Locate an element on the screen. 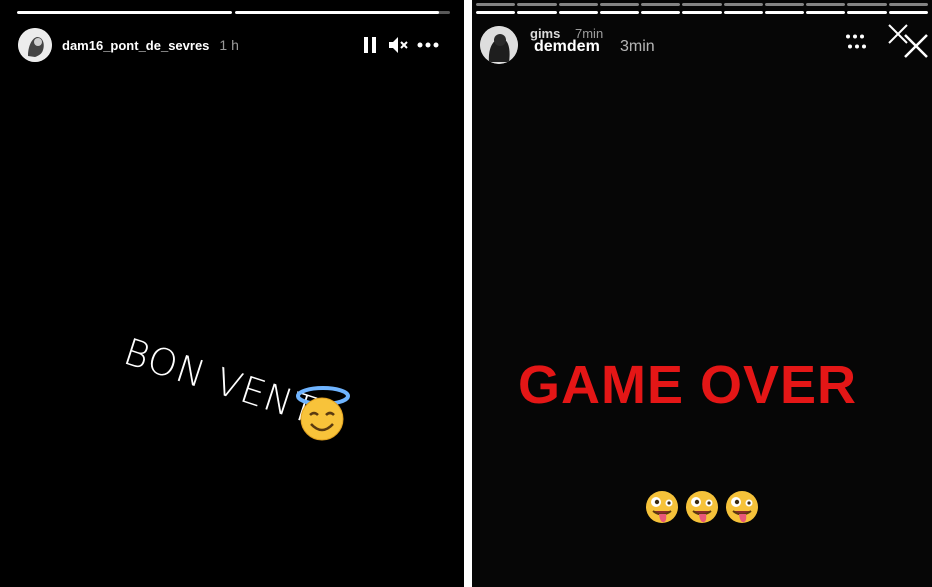 The width and height of the screenshot is (932, 587). story-time: 1 h is located at coordinates (229, 45).